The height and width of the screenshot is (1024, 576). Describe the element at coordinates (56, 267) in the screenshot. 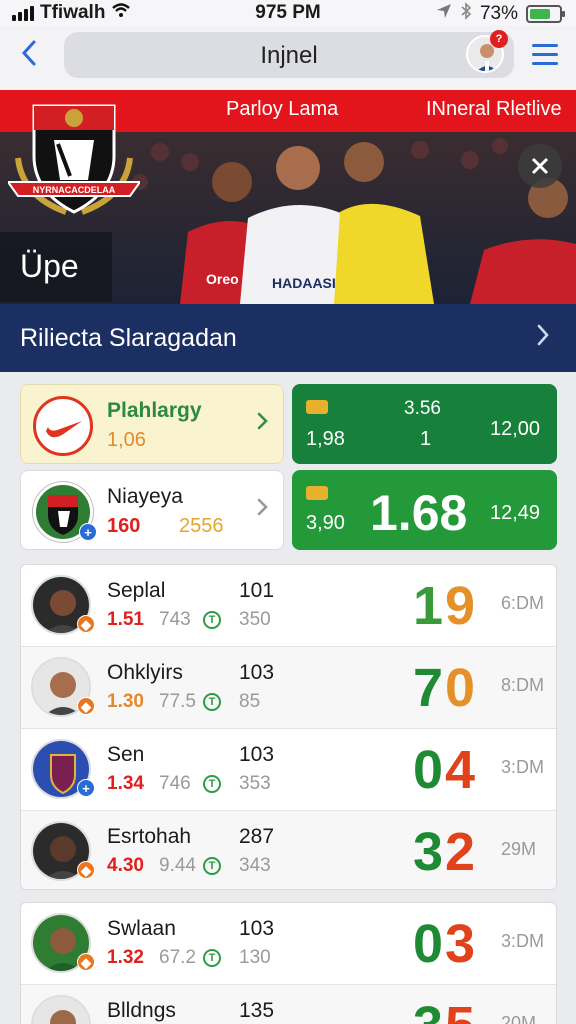

I see `hero-tag: Üpe` at that location.